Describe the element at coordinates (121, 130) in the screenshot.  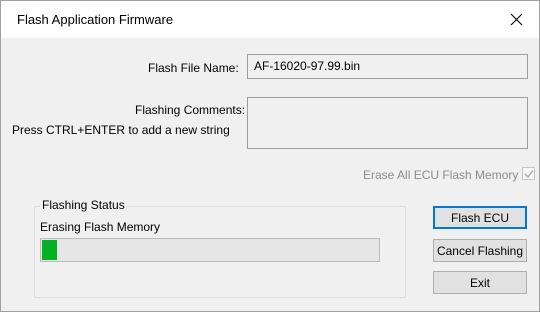
I see `flashing-comments-hint: Press CTRL+ENTER to add a new string` at that location.